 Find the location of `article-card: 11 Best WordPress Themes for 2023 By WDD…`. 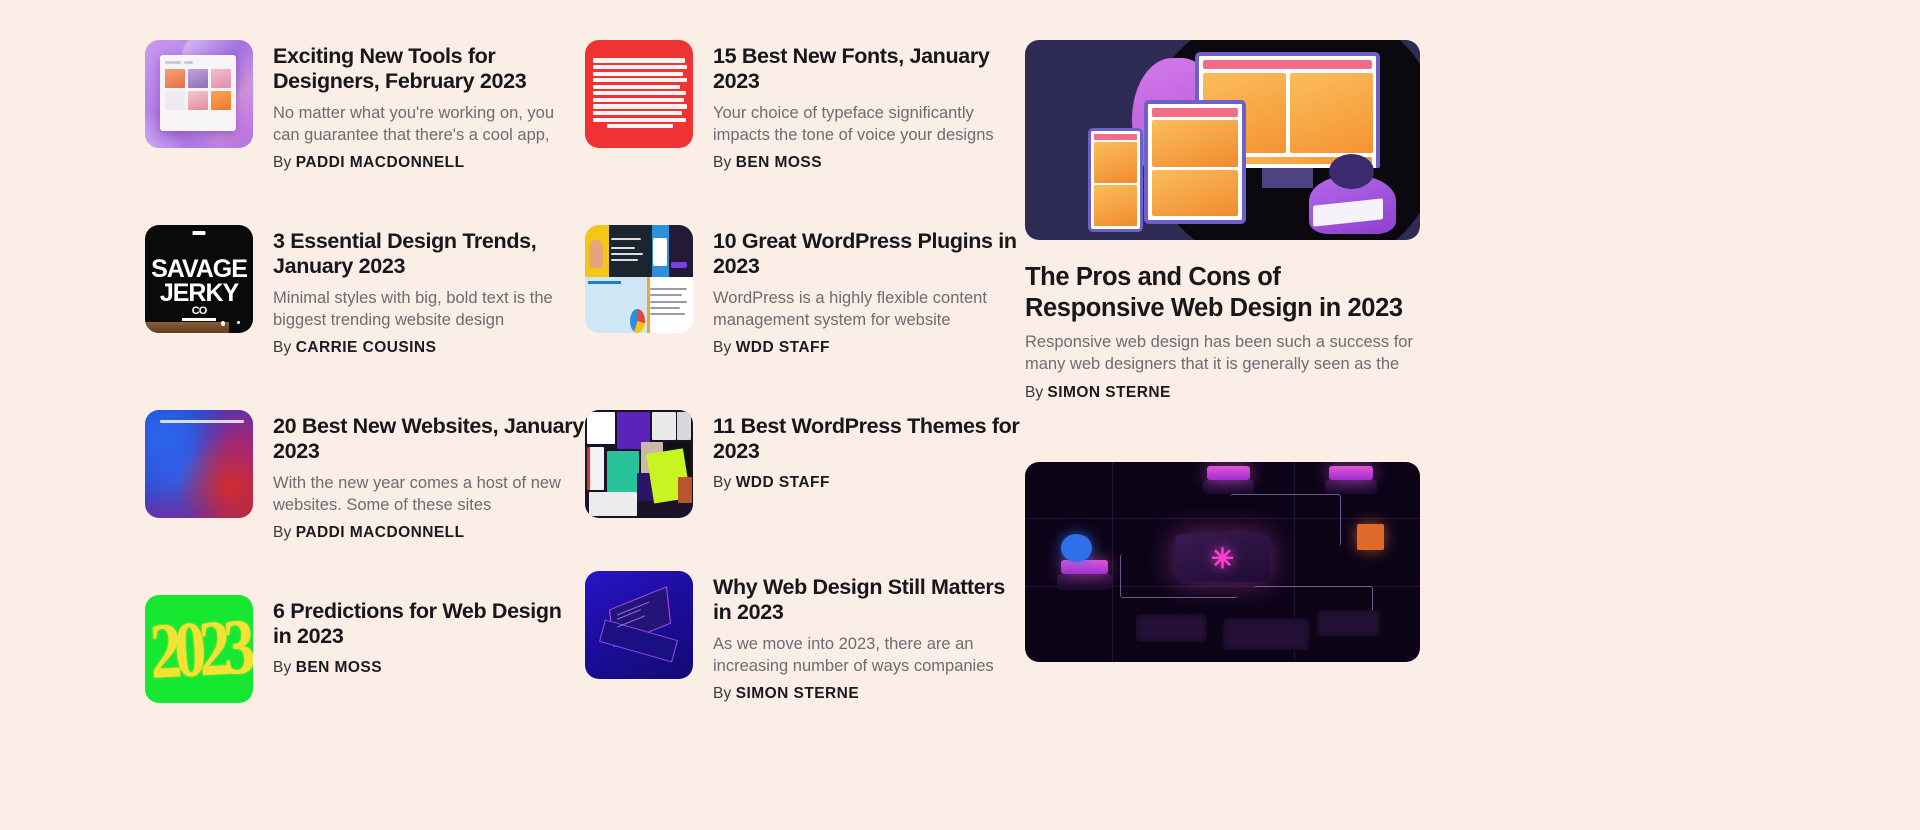

article-card: 11 Best WordPress Themes for 2023 By WDD… is located at coordinates (805, 463).